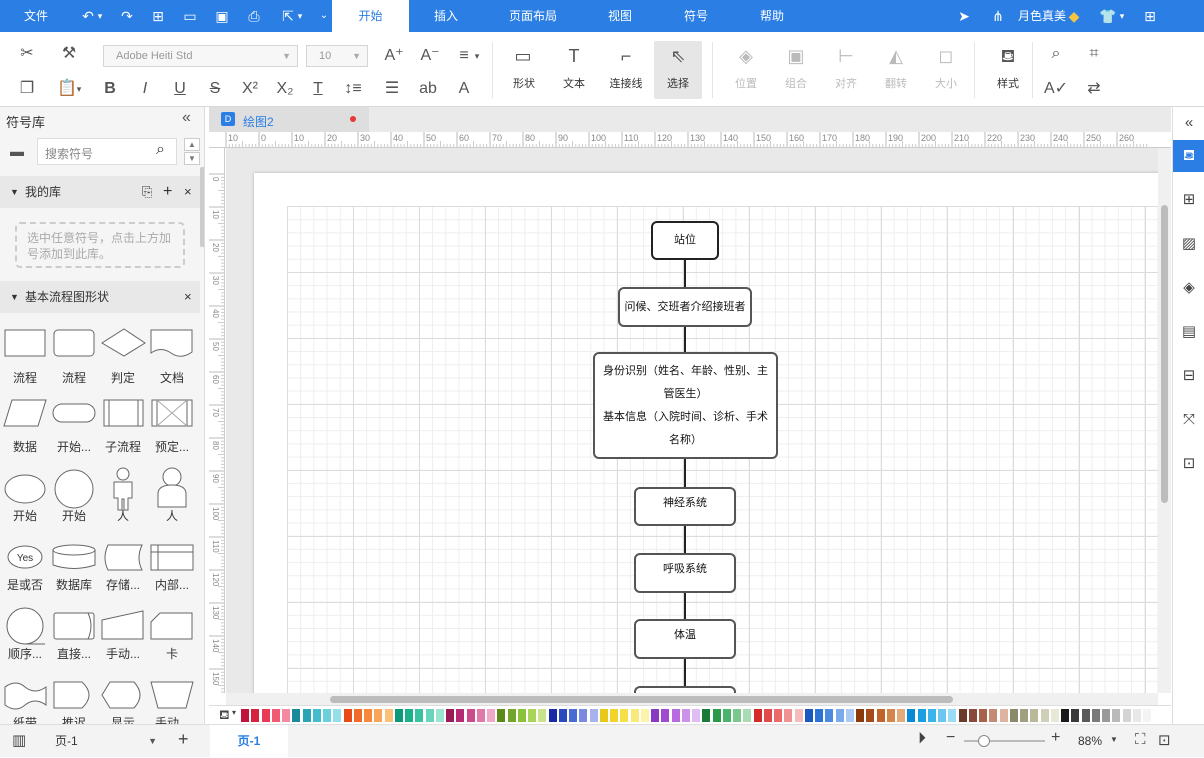  What do you see at coordinates (685, 573) in the screenshot?
I see `flow-node-respiratory: 呼吸系统` at bounding box center [685, 573].